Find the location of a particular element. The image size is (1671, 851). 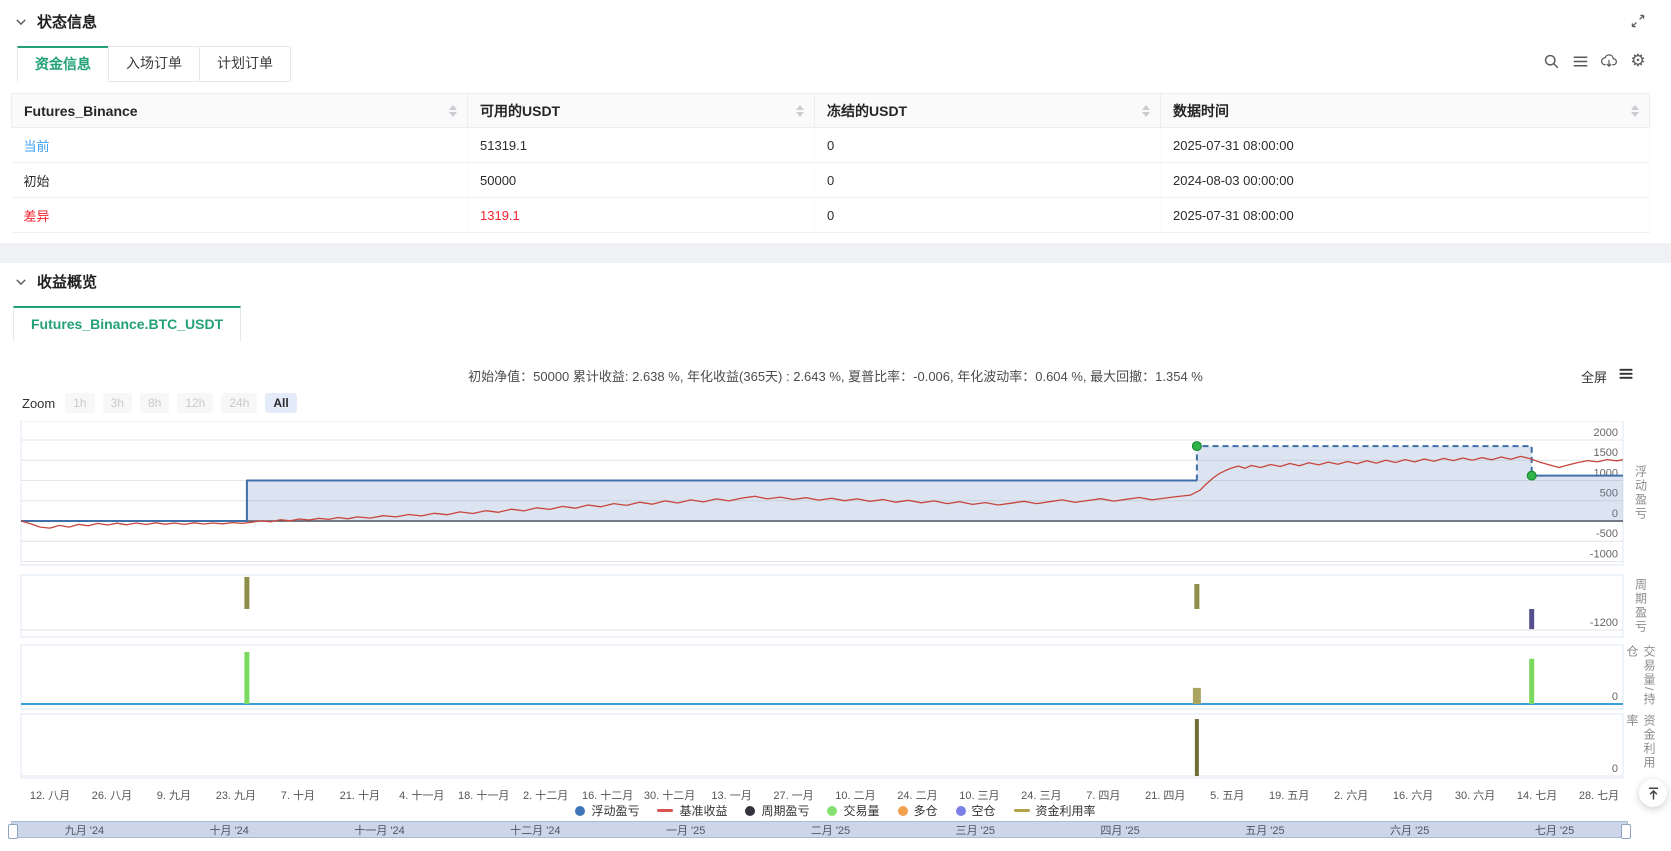

chart-legend: 浮动盈亏 基准收益 周期盈亏 交易量 多仓 空仓 资金利用率 is located at coordinates (835, 810).